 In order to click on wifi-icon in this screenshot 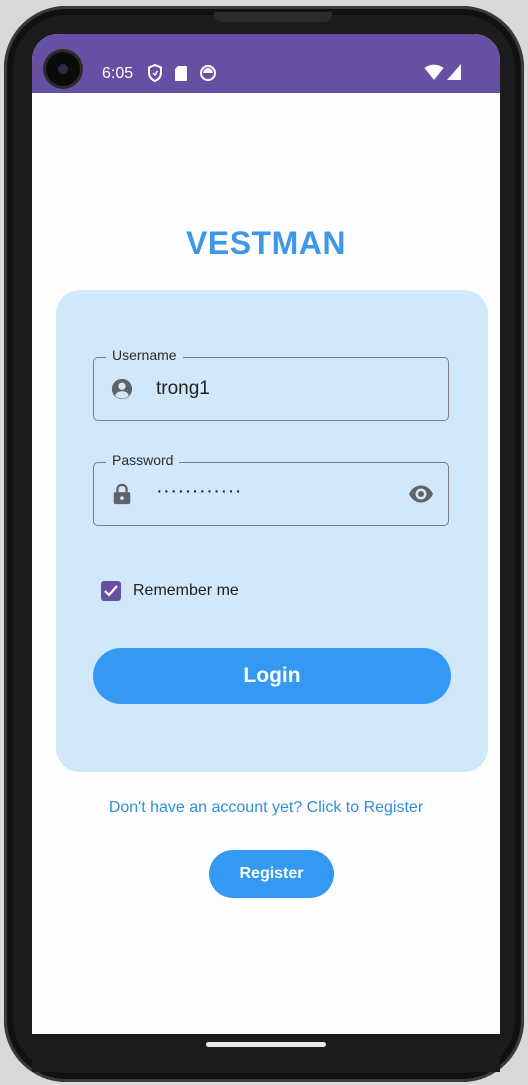, I will do `click(434, 72)`.